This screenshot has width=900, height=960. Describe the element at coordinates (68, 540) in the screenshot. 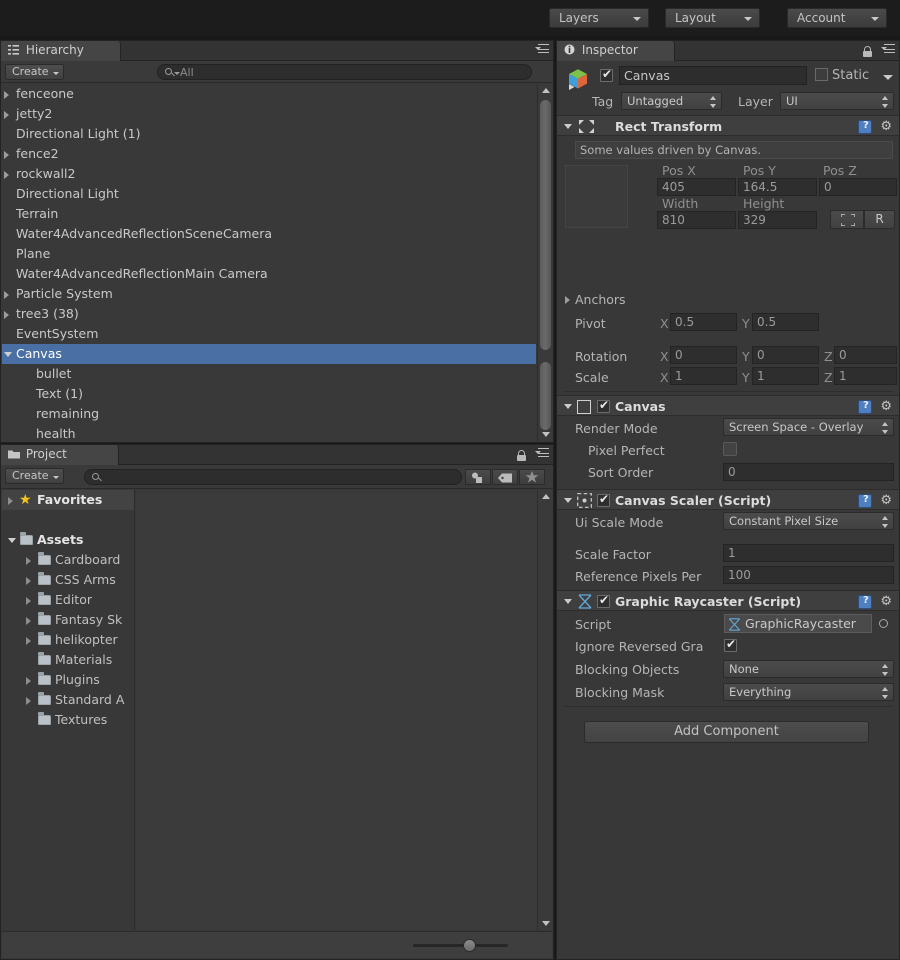

I see `project-tree-item: Assets` at that location.